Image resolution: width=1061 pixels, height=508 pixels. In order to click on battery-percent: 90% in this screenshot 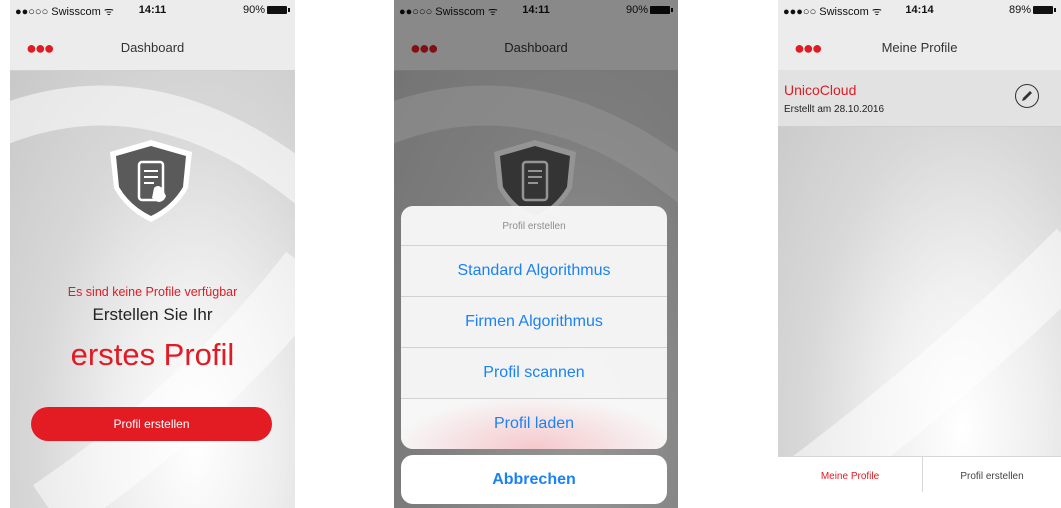, I will do `click(253, 10)`.